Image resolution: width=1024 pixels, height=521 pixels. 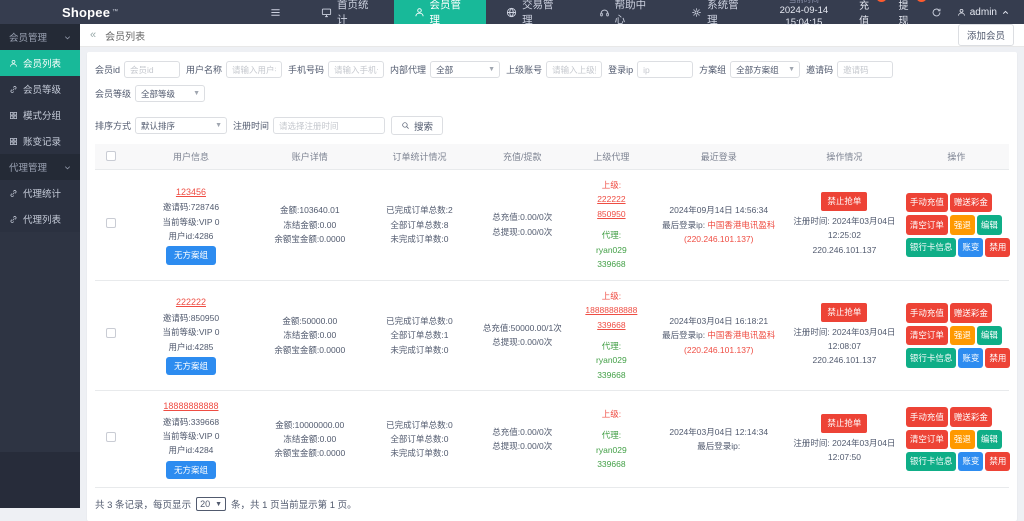 I want to click on chevron-down-icon, so click(x=67, y=37).